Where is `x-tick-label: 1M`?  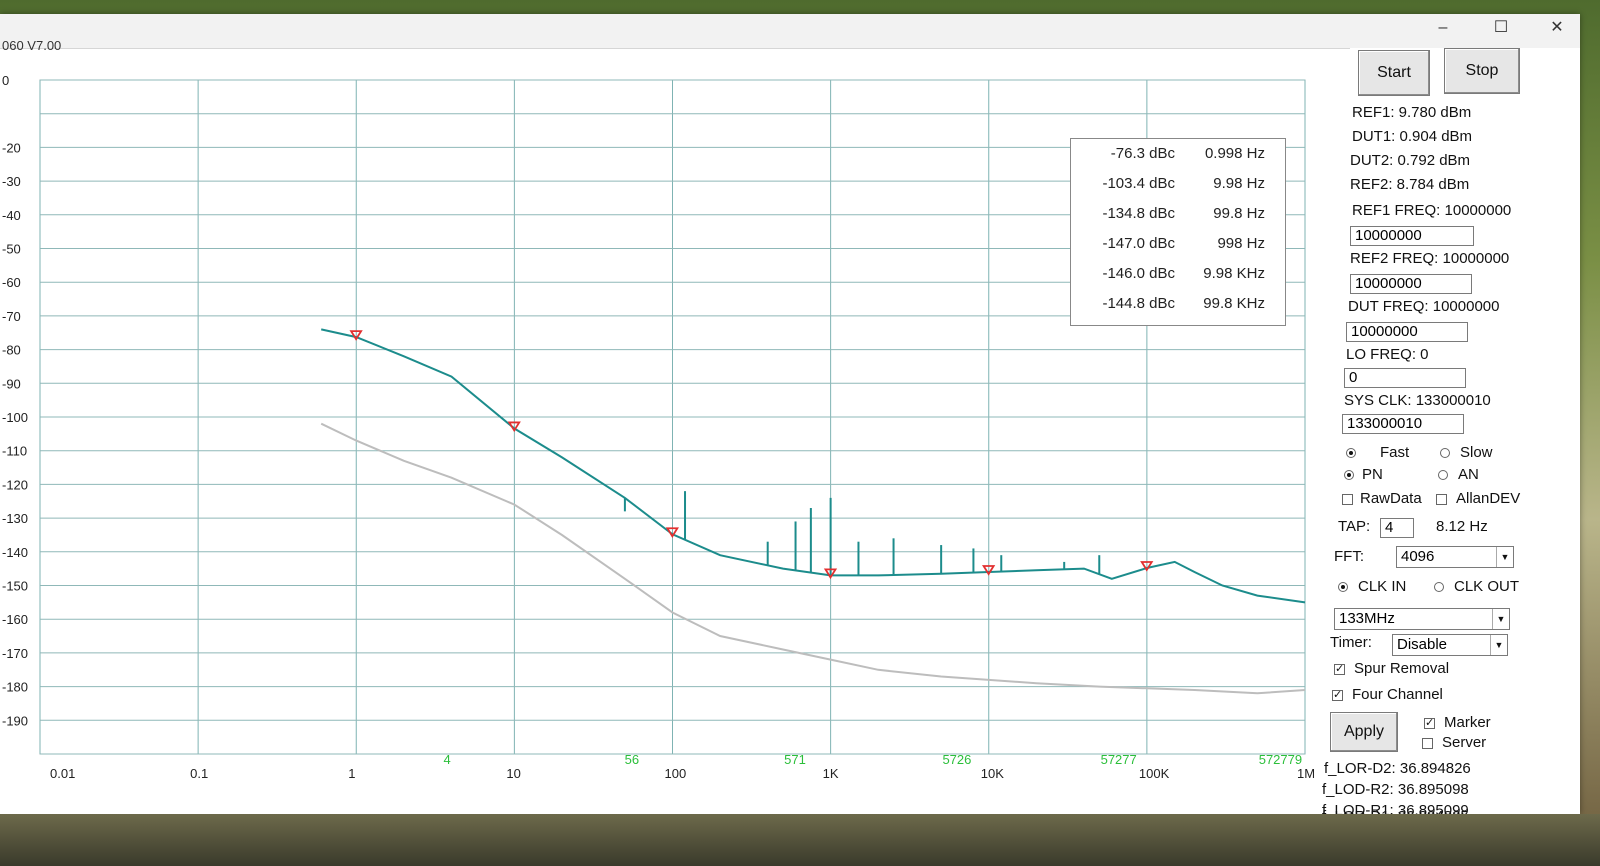 x-tick-label: 1M is located at coordinates (1306, 773).